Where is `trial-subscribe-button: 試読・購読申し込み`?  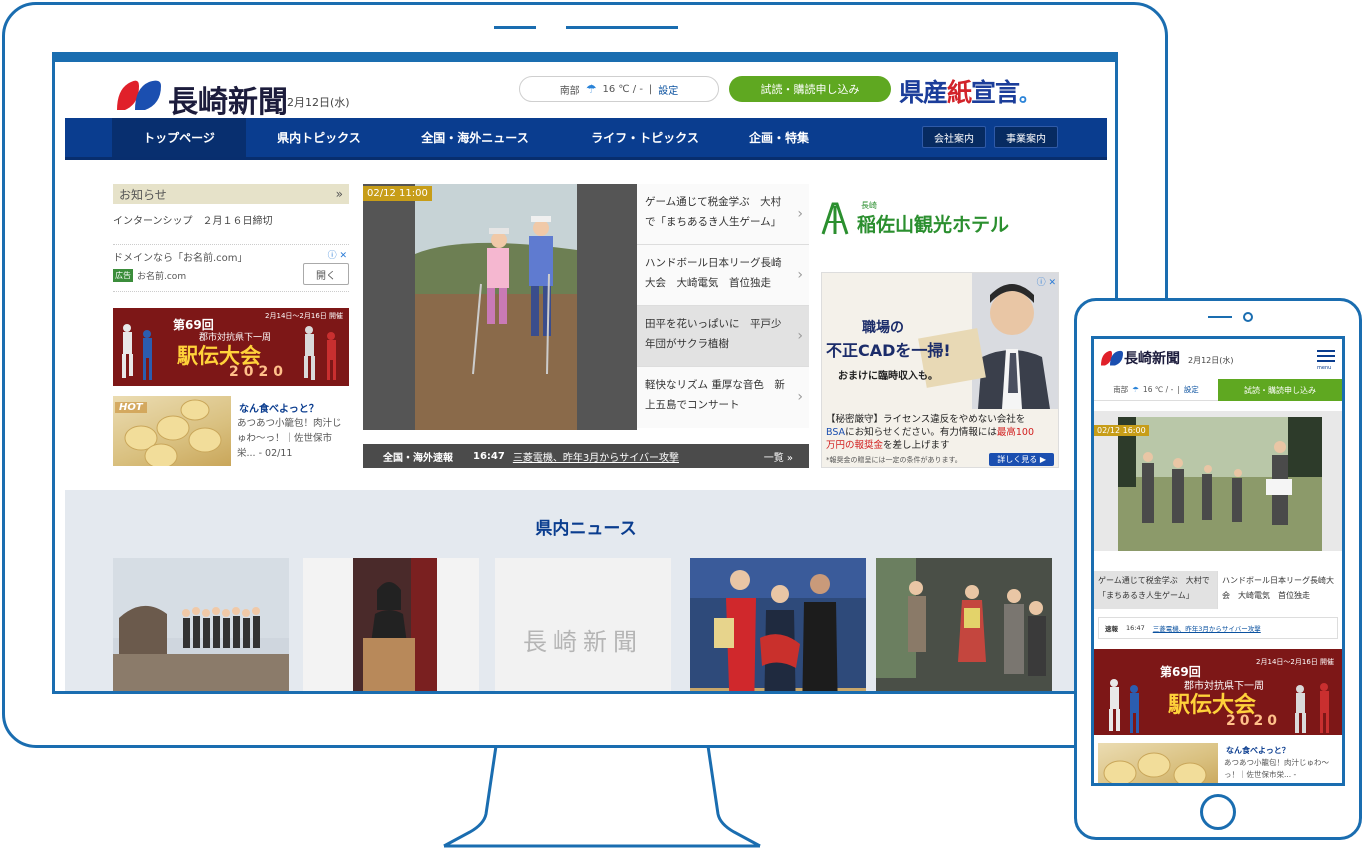
trial-subscribe-button: 試読・購読申し込み is located at coordinates (810, 89).